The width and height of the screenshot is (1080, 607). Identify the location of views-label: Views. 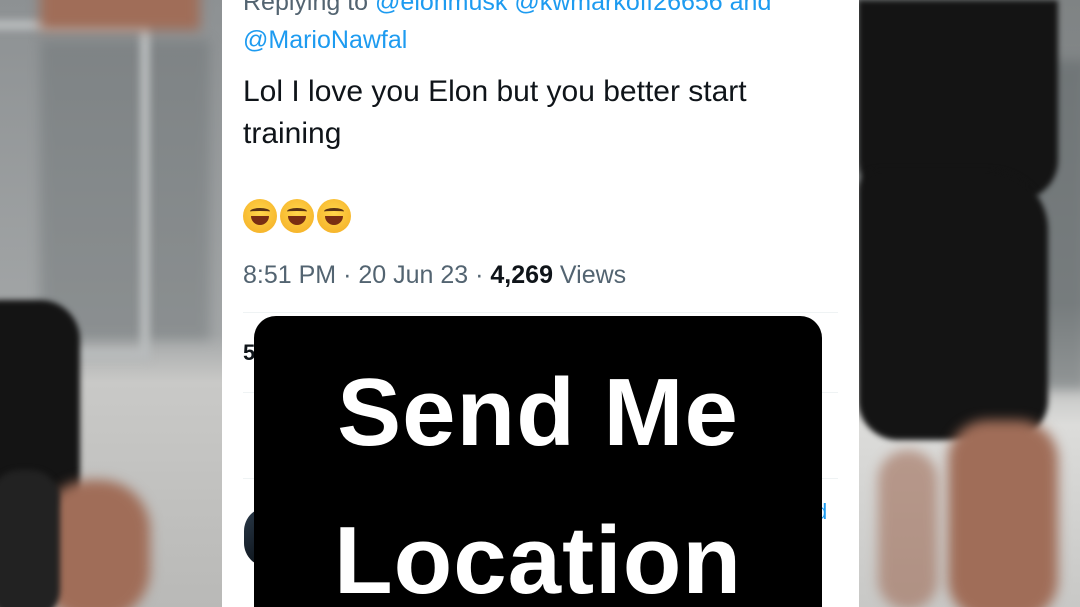
(593, 275).